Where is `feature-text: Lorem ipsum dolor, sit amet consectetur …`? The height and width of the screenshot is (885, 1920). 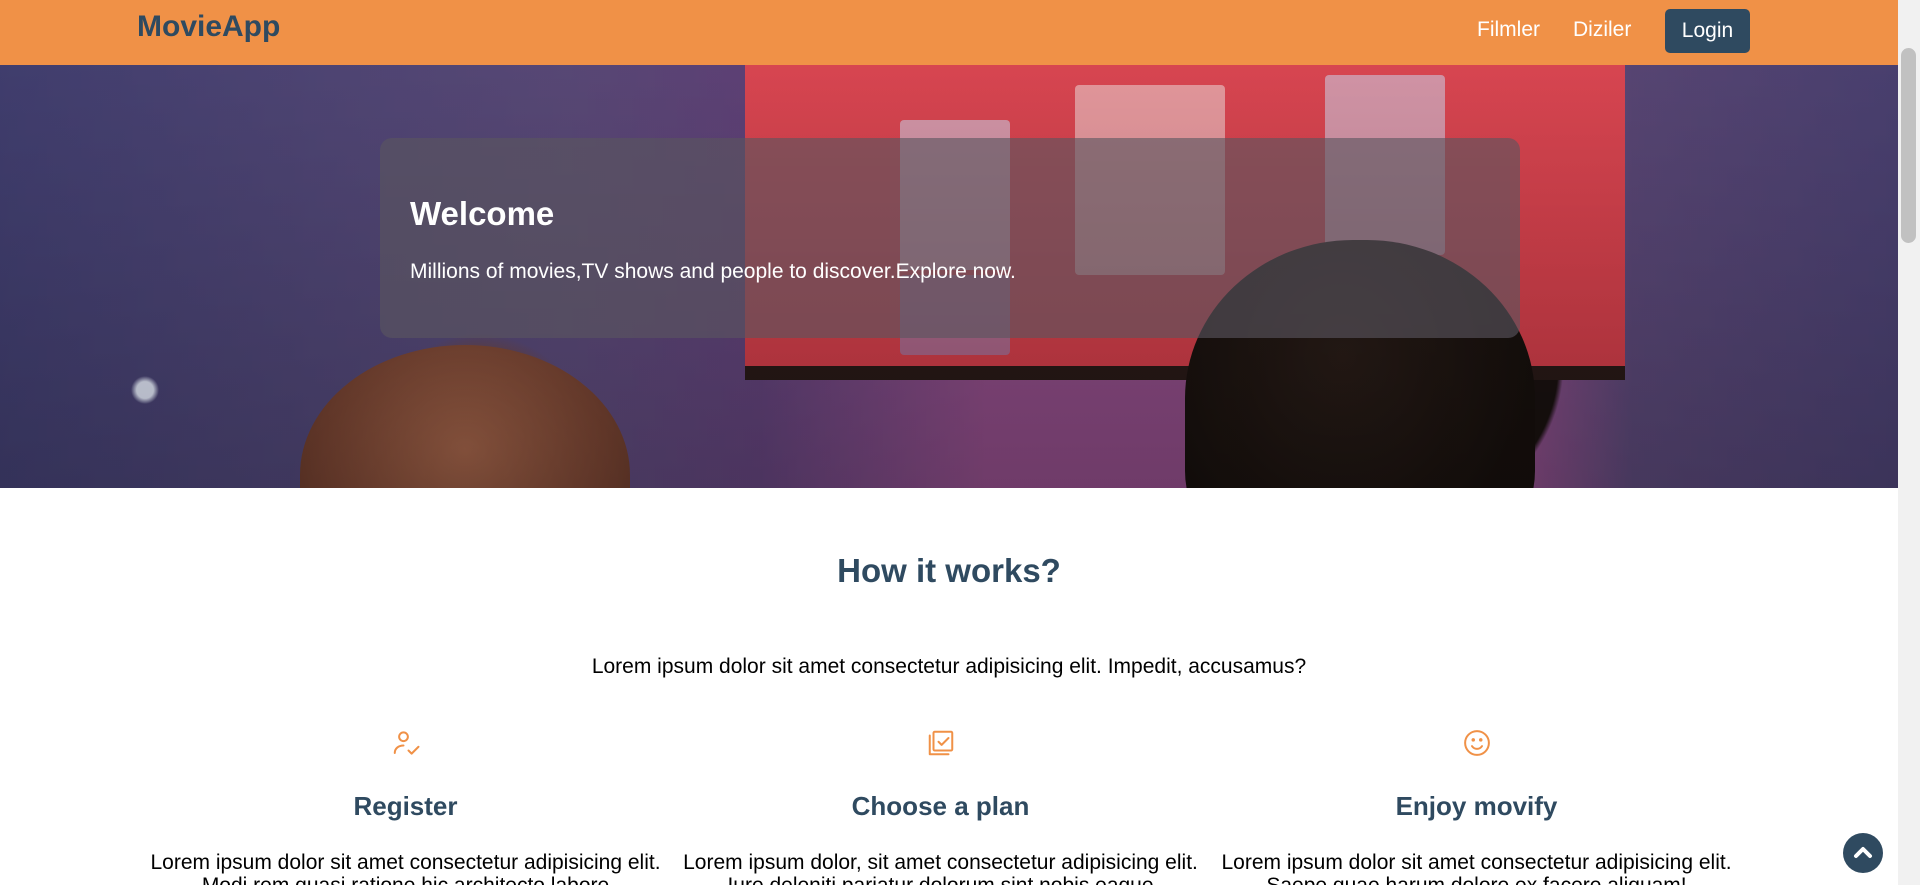
feature-text: Lorem ipsum dolor, sit amet consectetur … is located at coordinates (940, 868).